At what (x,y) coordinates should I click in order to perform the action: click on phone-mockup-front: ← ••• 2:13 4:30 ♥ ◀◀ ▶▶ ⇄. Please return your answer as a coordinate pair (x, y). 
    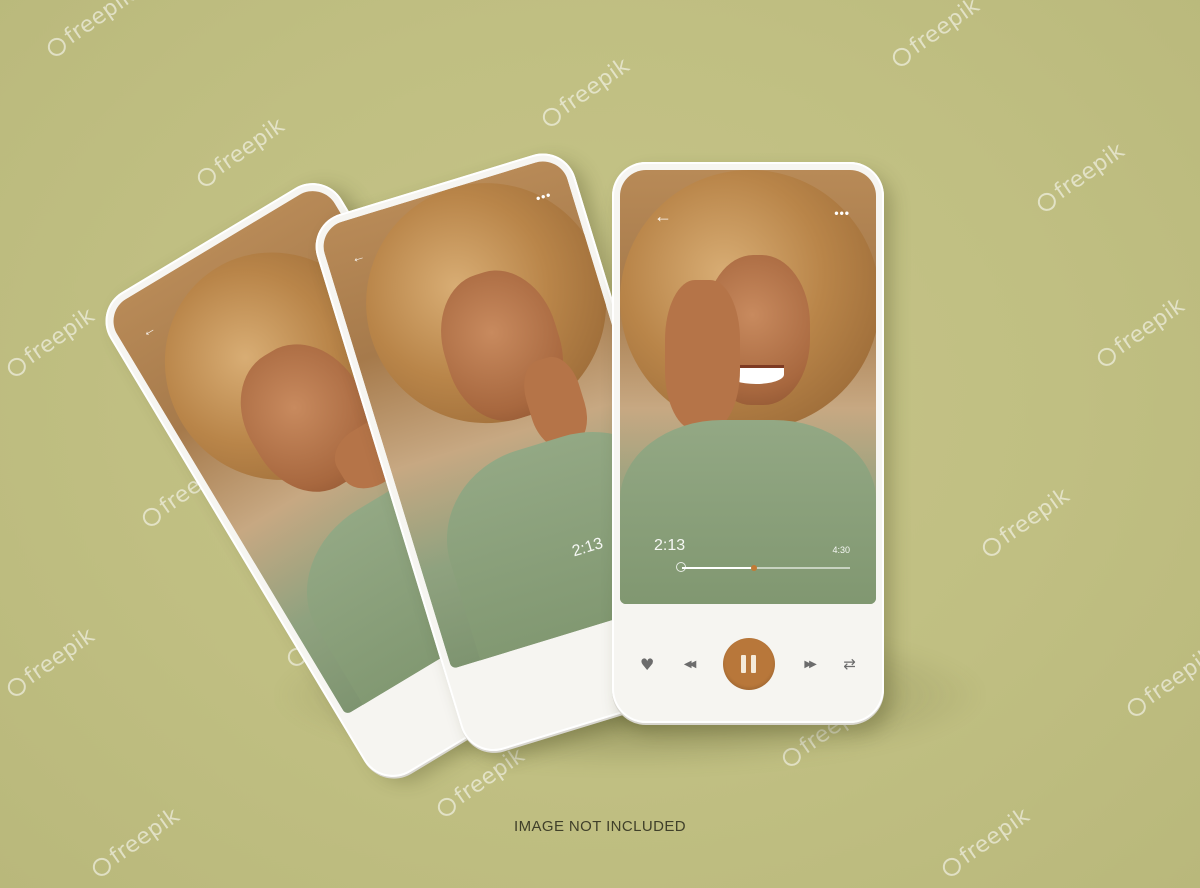
    Looking at the image, I should click on (748, 442).